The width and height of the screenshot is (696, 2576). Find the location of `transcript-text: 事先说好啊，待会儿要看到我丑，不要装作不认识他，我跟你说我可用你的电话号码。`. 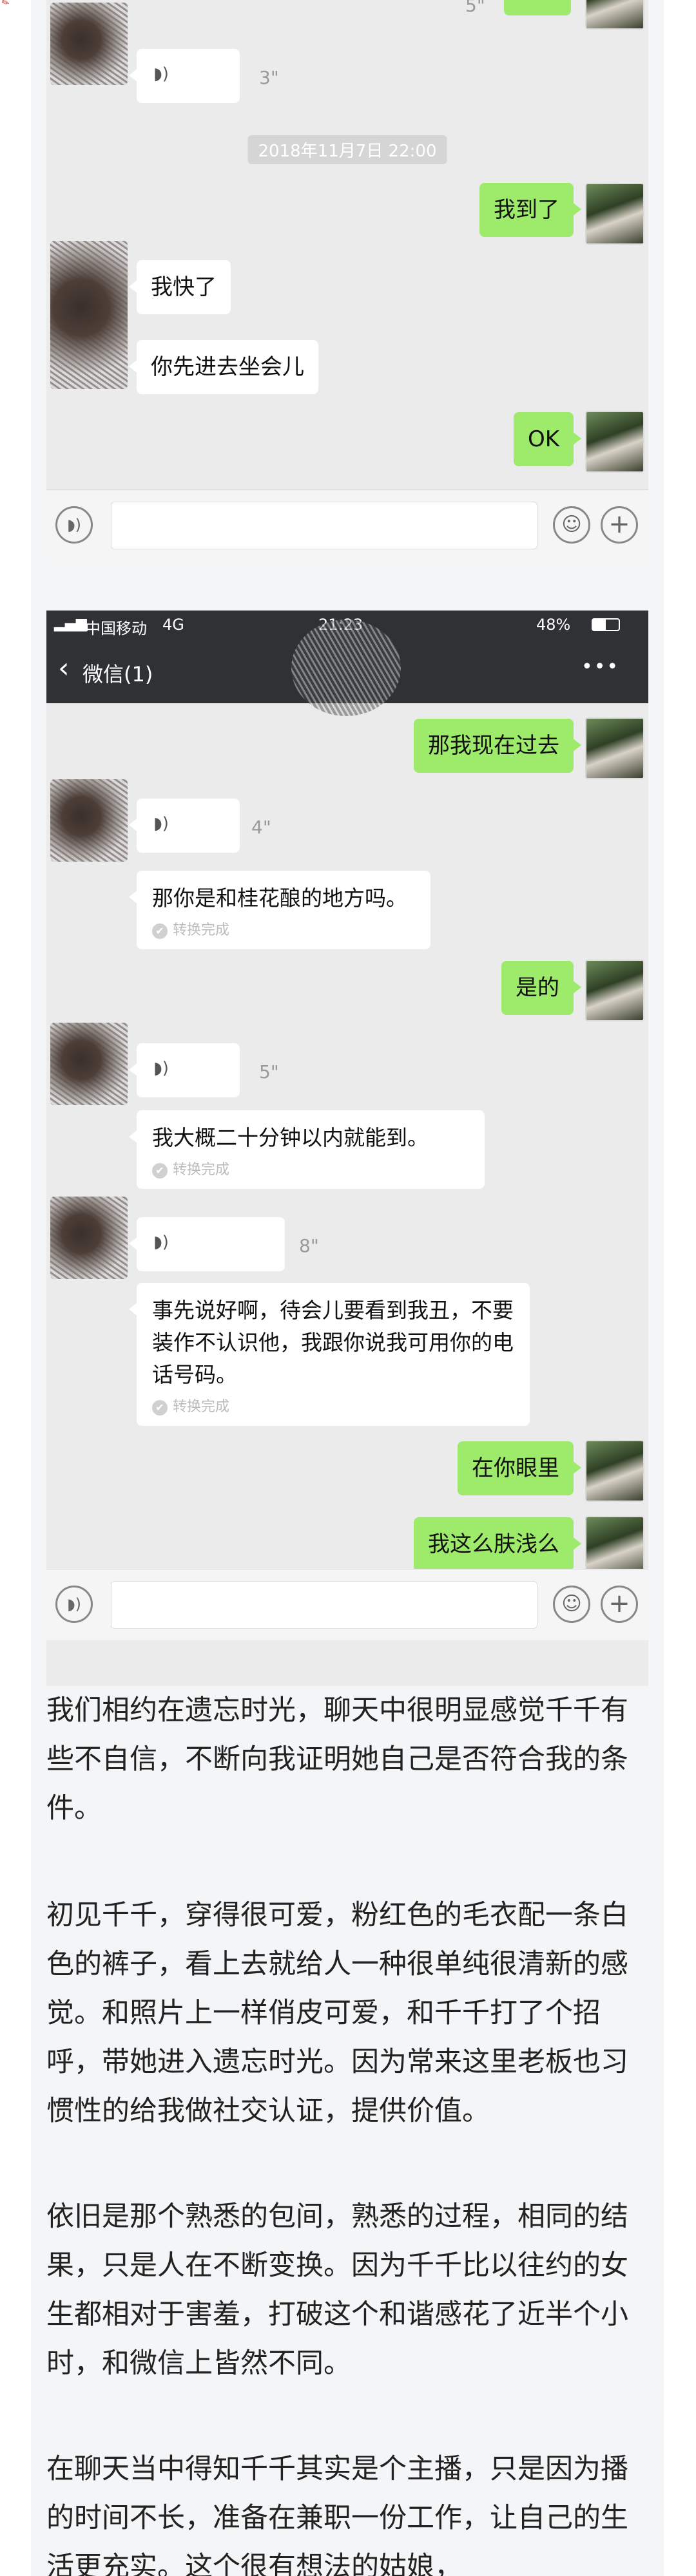

transcript-text: 事先说好啊，待会儿要看到我丑，不要装作不认识他，我跟你说我可用你的电话号码。 is located at coordinates (333, 1343).